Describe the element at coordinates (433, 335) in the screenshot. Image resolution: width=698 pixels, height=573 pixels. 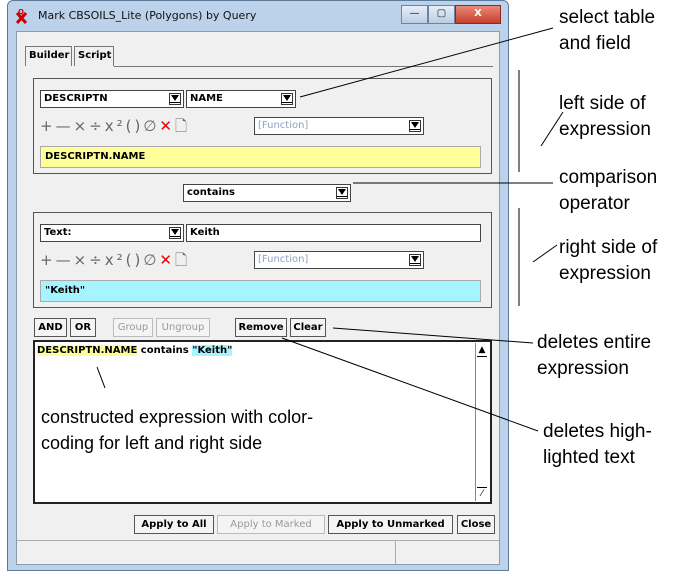
I see `callout-line-deletes-entire` at that location.